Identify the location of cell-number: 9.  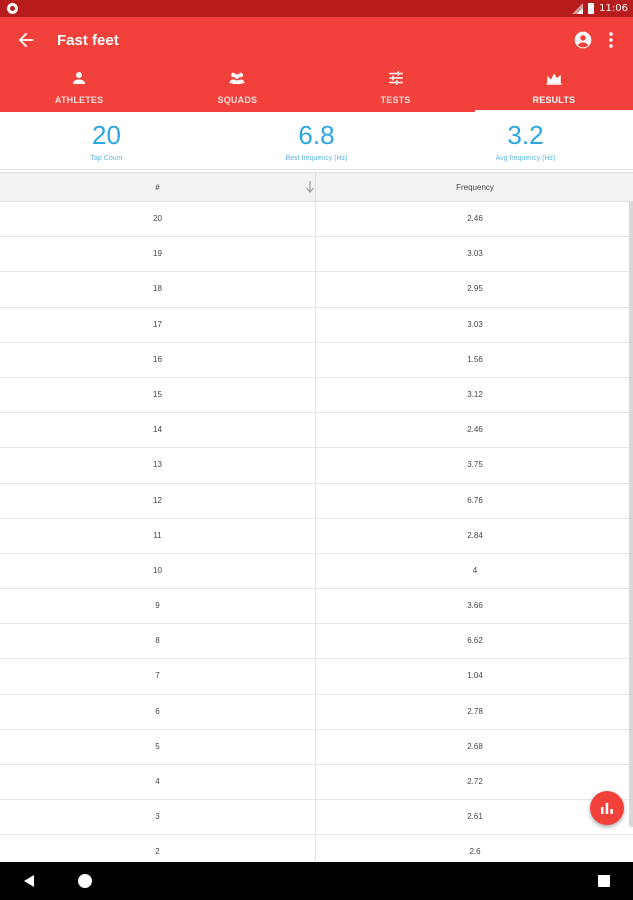
(158, 607).